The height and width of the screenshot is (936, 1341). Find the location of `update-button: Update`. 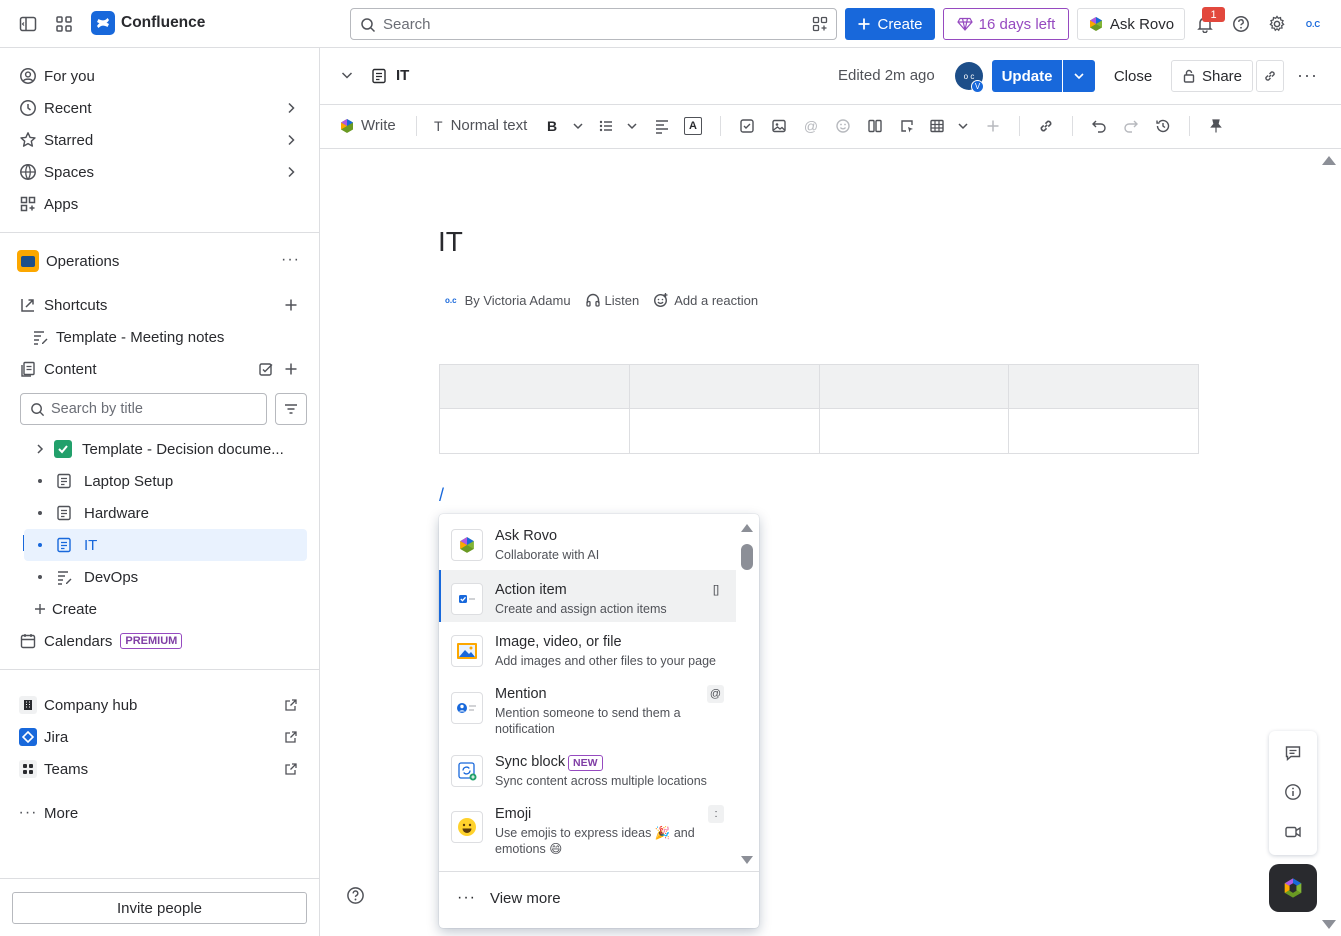

update-button: Update is located at coordinates (1027, 76).